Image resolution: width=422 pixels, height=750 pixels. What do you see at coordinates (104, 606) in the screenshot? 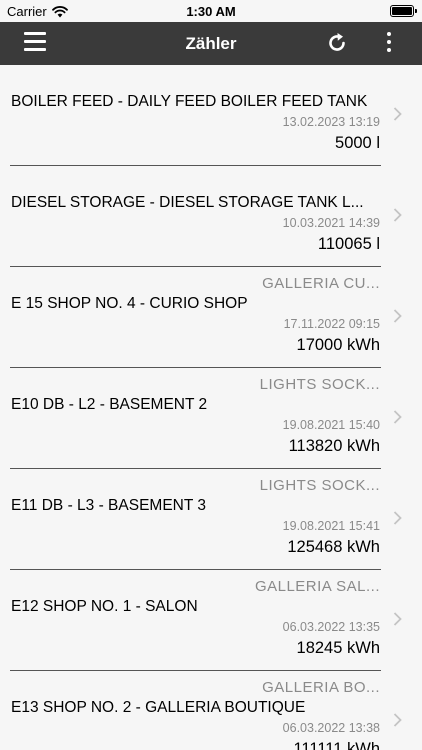
I see `meter-title: E12 SHOP NO. 1 - SALON` at bounding box center [104, 606].